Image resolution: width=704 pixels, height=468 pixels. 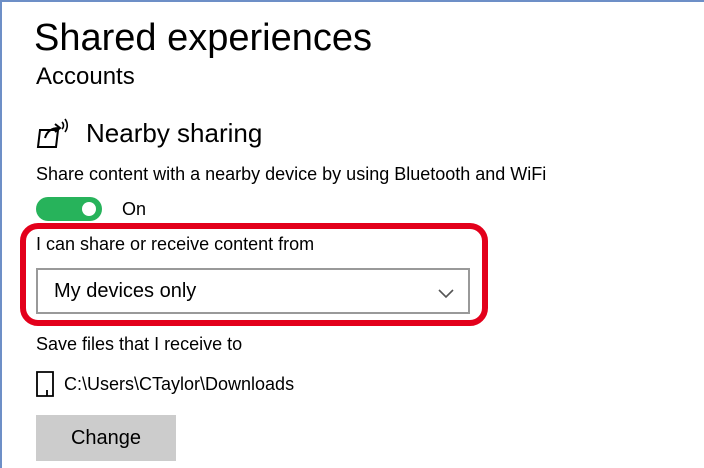 What do you see at coordinates (69, 209) in the screenshot?
I see `nearby-sharing-toggle` at bounding box center [69, 209].